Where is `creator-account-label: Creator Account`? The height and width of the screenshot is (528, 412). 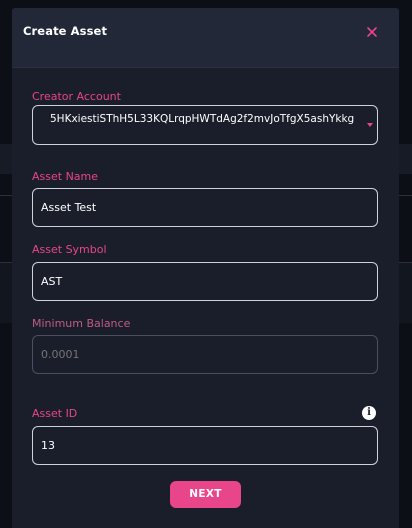 creator-account-label: Creator Account is located at coordinates (76, 96).